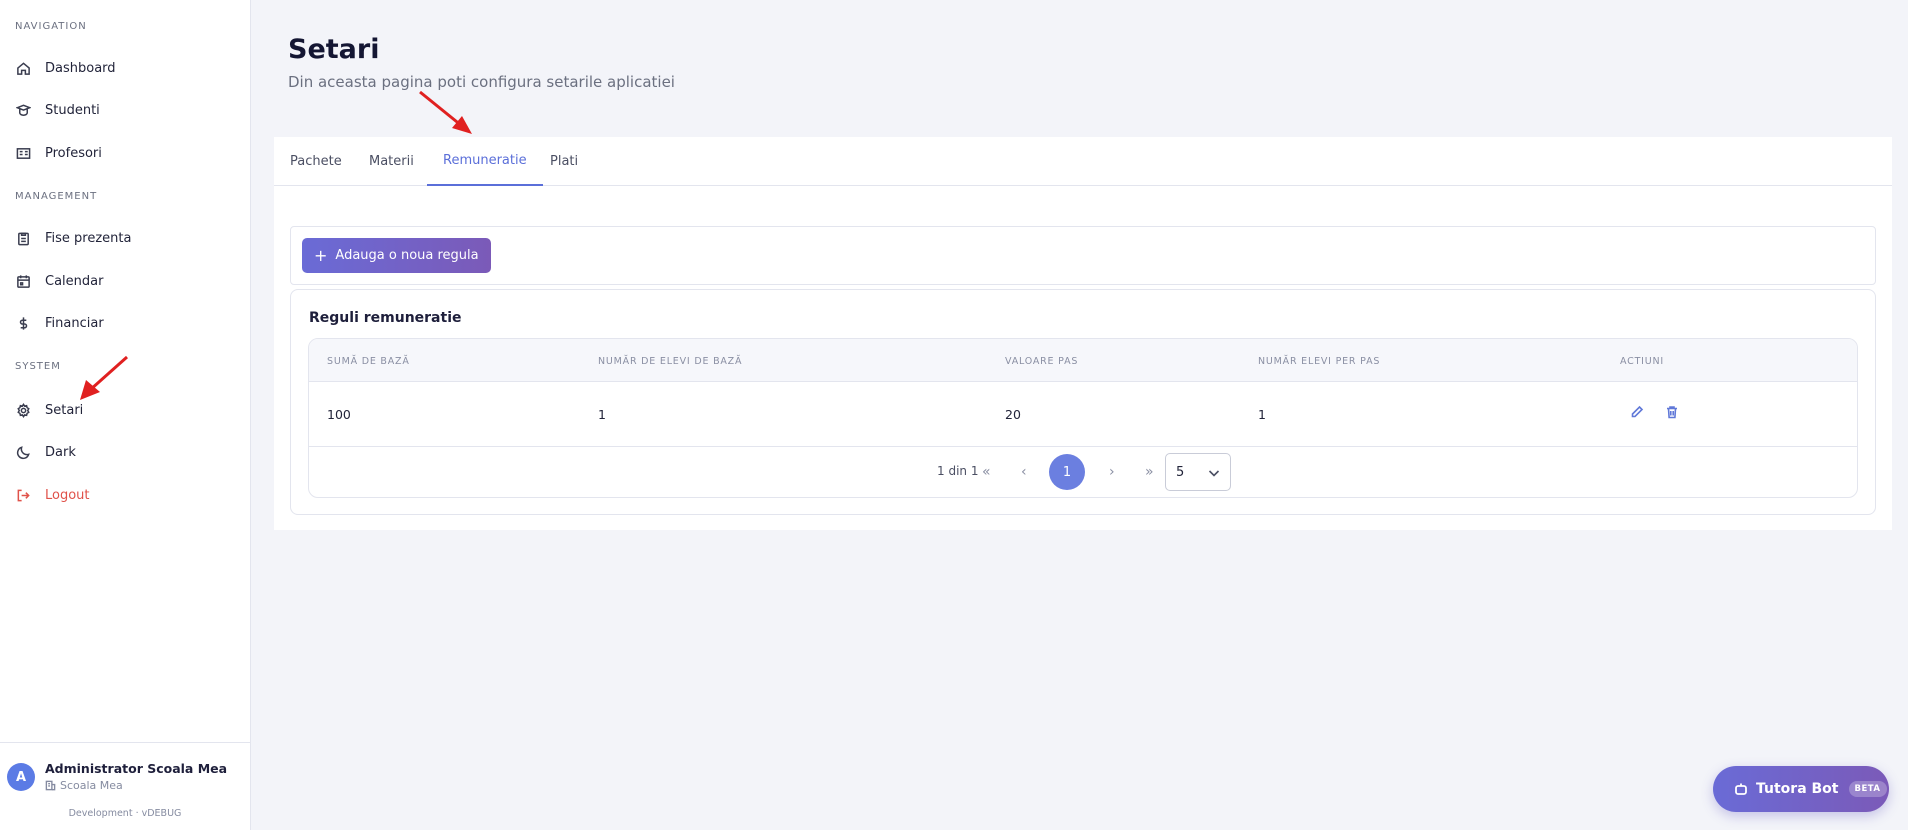  Describe the element at coordinates (60, 452) in the screenshot. I see `sidebar-item-label: Dark` at that location.